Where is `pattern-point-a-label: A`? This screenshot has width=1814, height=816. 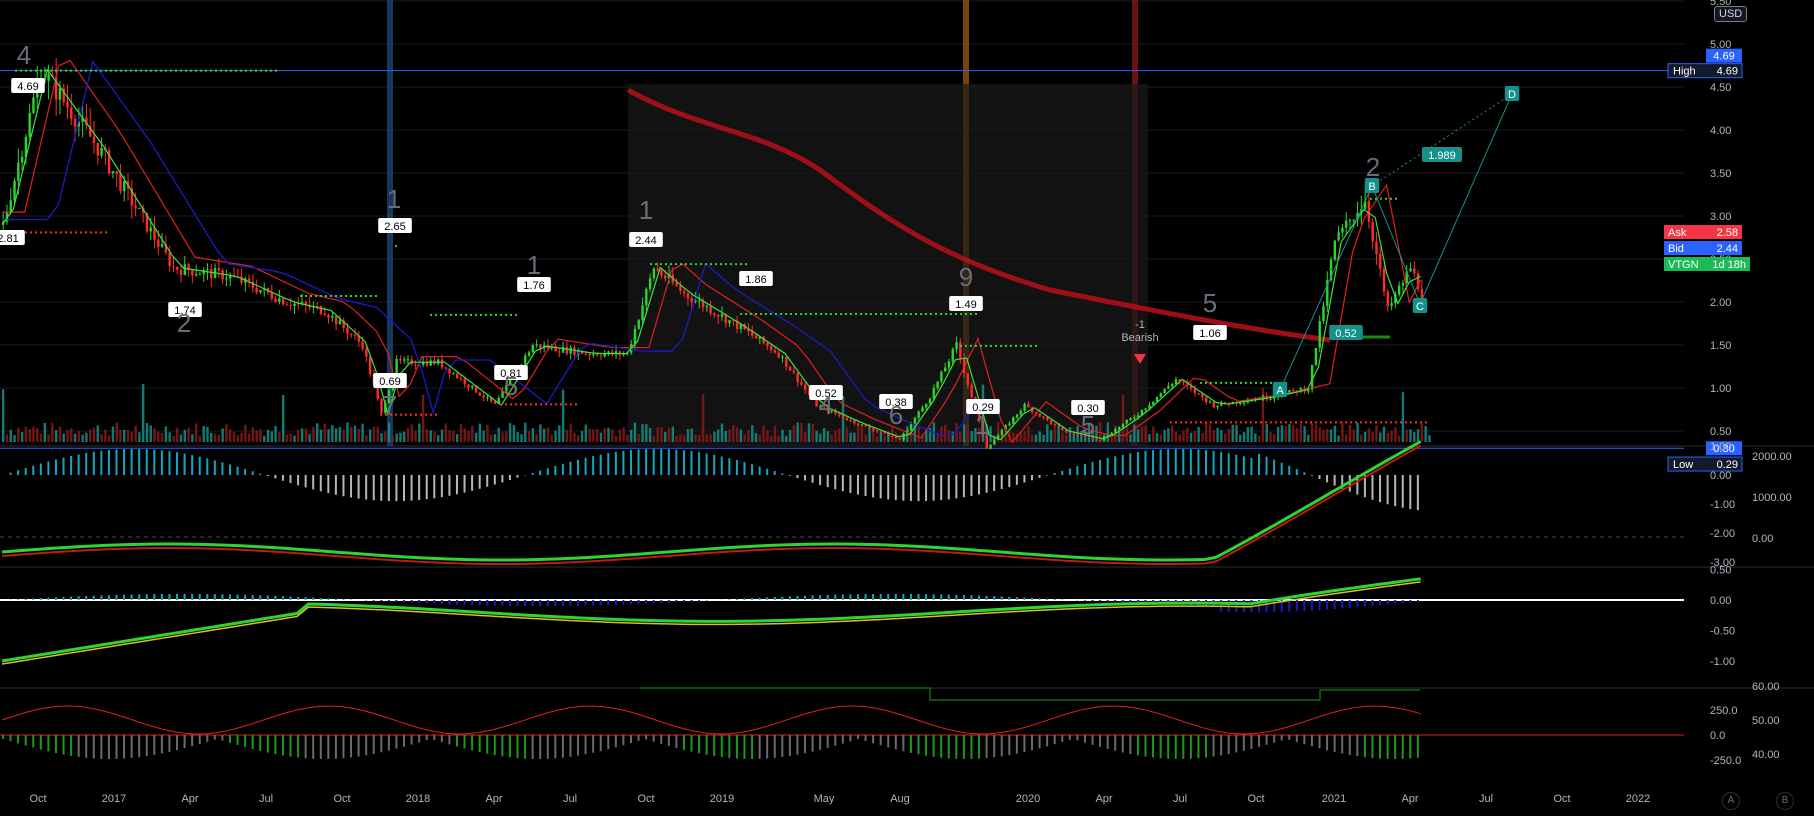 pattern-point-a-label: A is located at coordinates (1280, 391).